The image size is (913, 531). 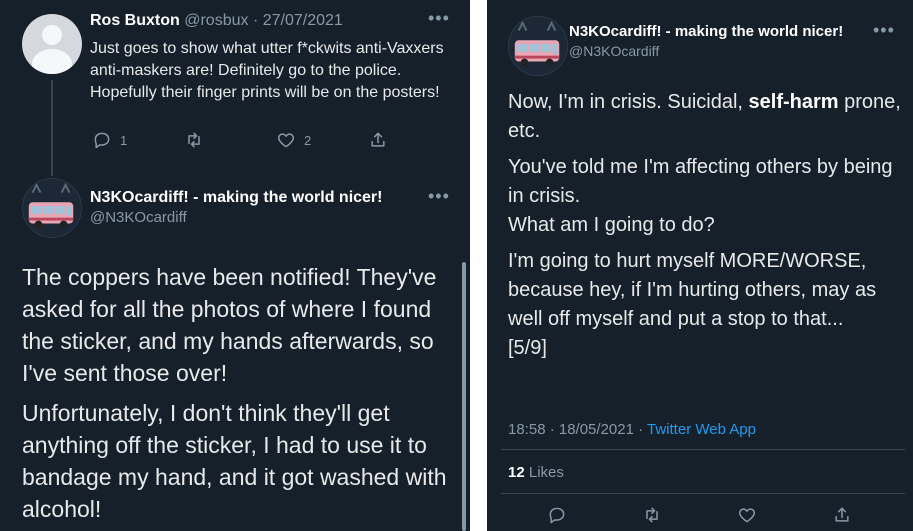 I want to click on reply-button: 1, so click(x=138, y=140).